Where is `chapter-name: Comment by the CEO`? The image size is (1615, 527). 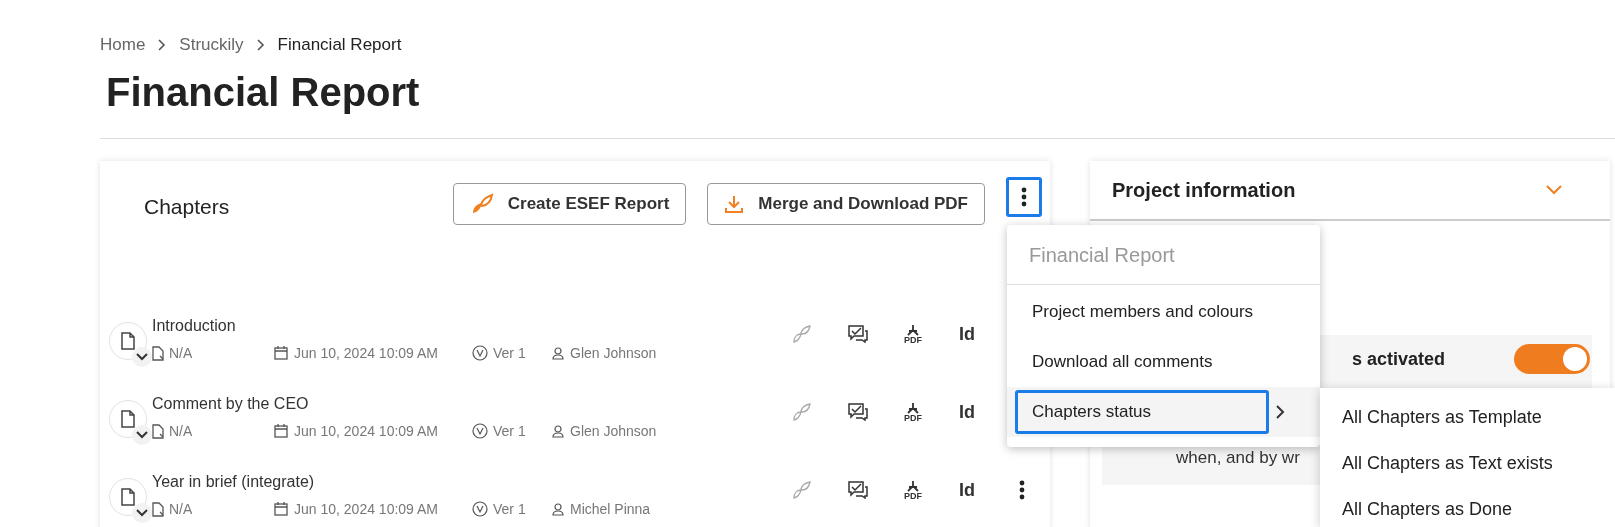 chapter-name: Comment by the CEO is located at coordinates (417, 403).